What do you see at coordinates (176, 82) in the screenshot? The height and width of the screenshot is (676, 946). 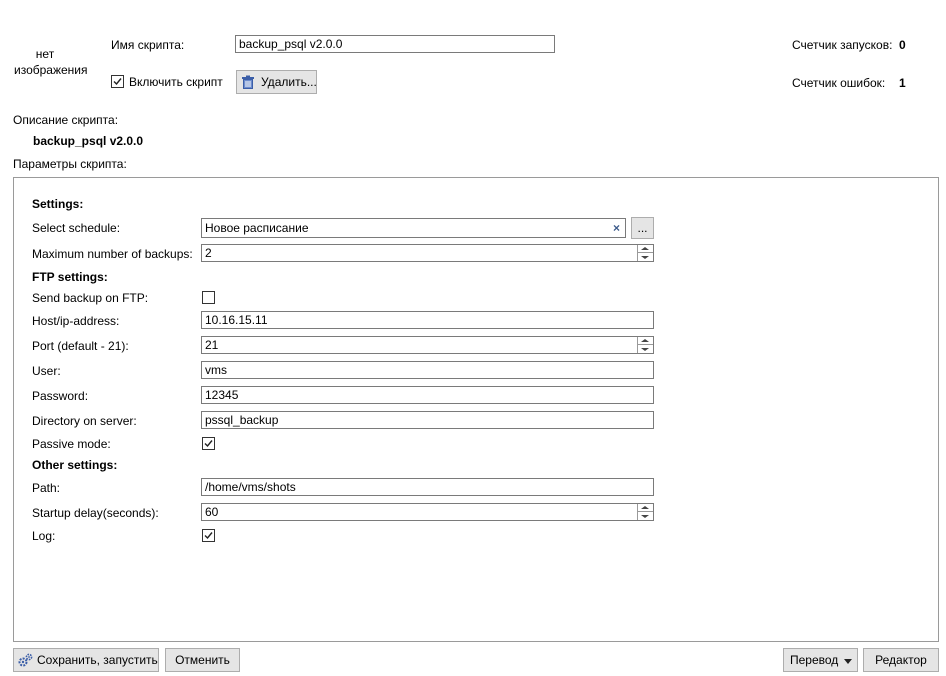 I see `enable-script-label: Включить скрипт` at bounding box center [176, 82].